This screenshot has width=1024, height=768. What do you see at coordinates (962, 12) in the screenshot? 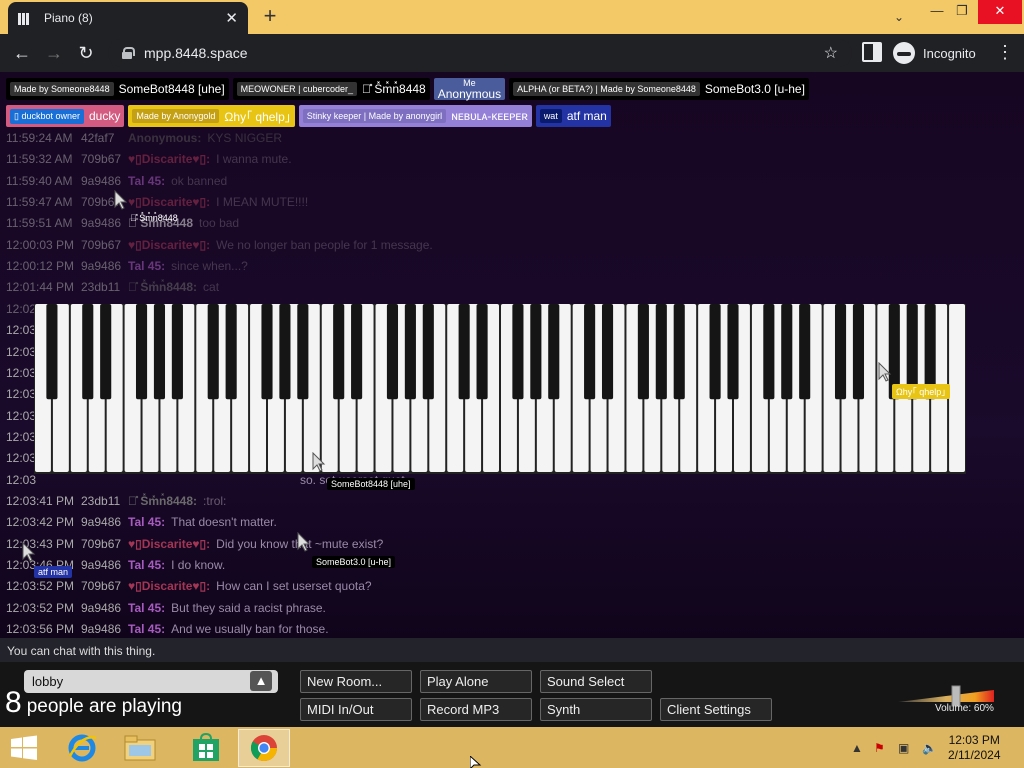
I see `restore-icon: ❐` at bounding box center [962, 12].